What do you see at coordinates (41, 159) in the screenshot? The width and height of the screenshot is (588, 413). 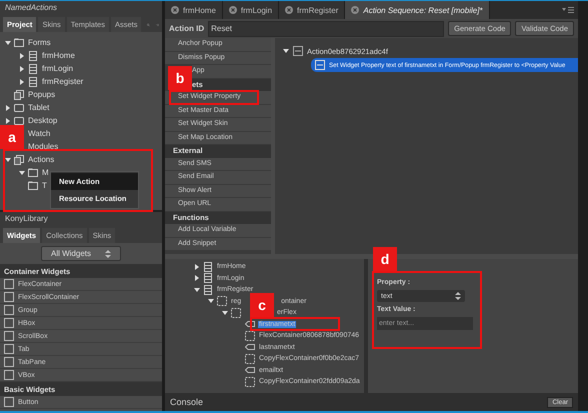 I see `tree-item: Actions` at bounding box center [41, 159].